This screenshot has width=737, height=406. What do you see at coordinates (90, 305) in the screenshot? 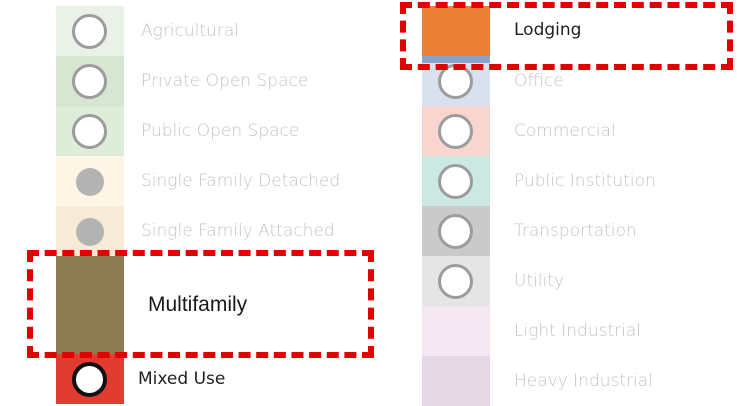
I see `multifamily-swatch` at bounding box center [90, 305].